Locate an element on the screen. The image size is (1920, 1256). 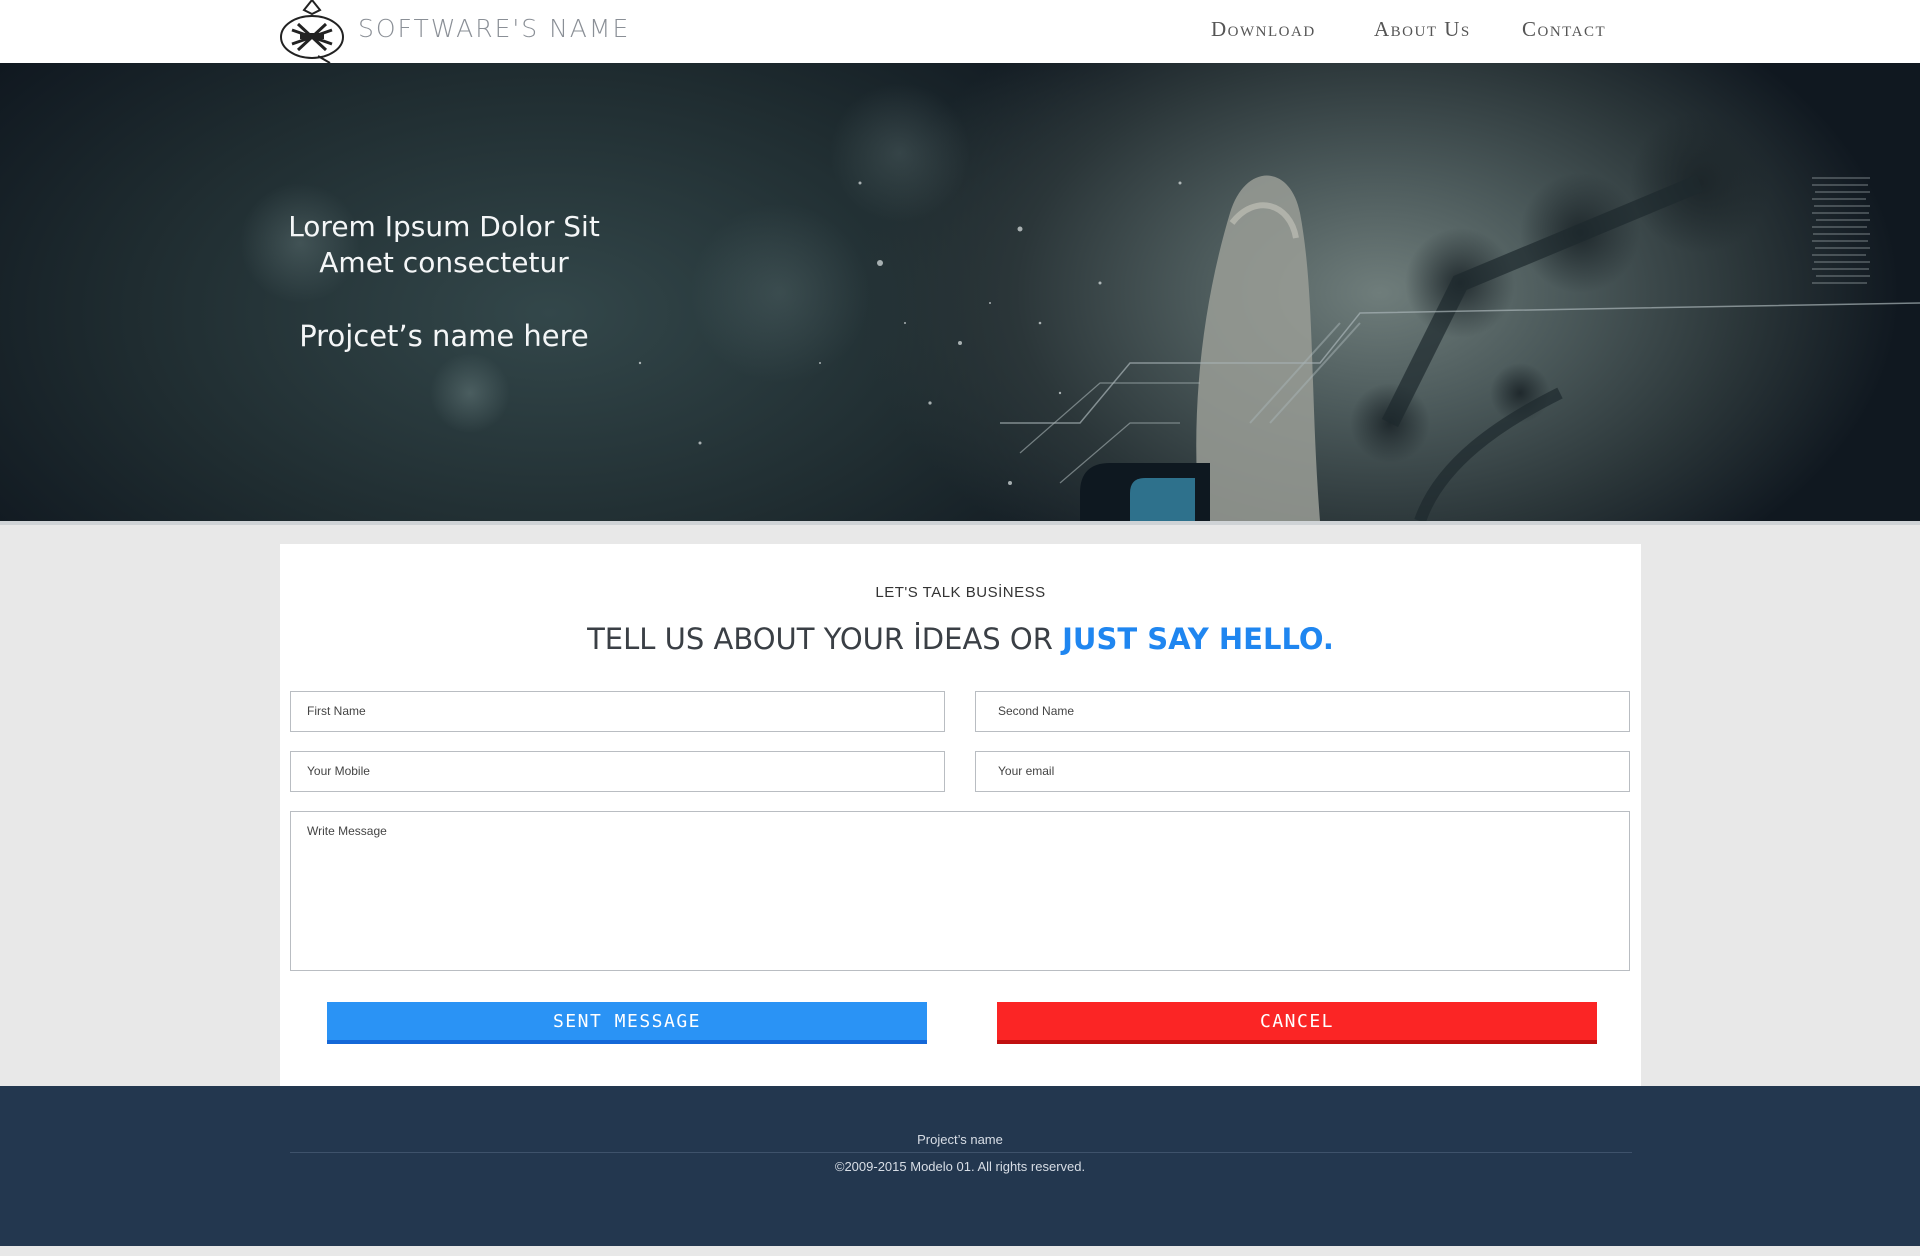
nav-contact: Contact is located at coordinates (1564, 29).